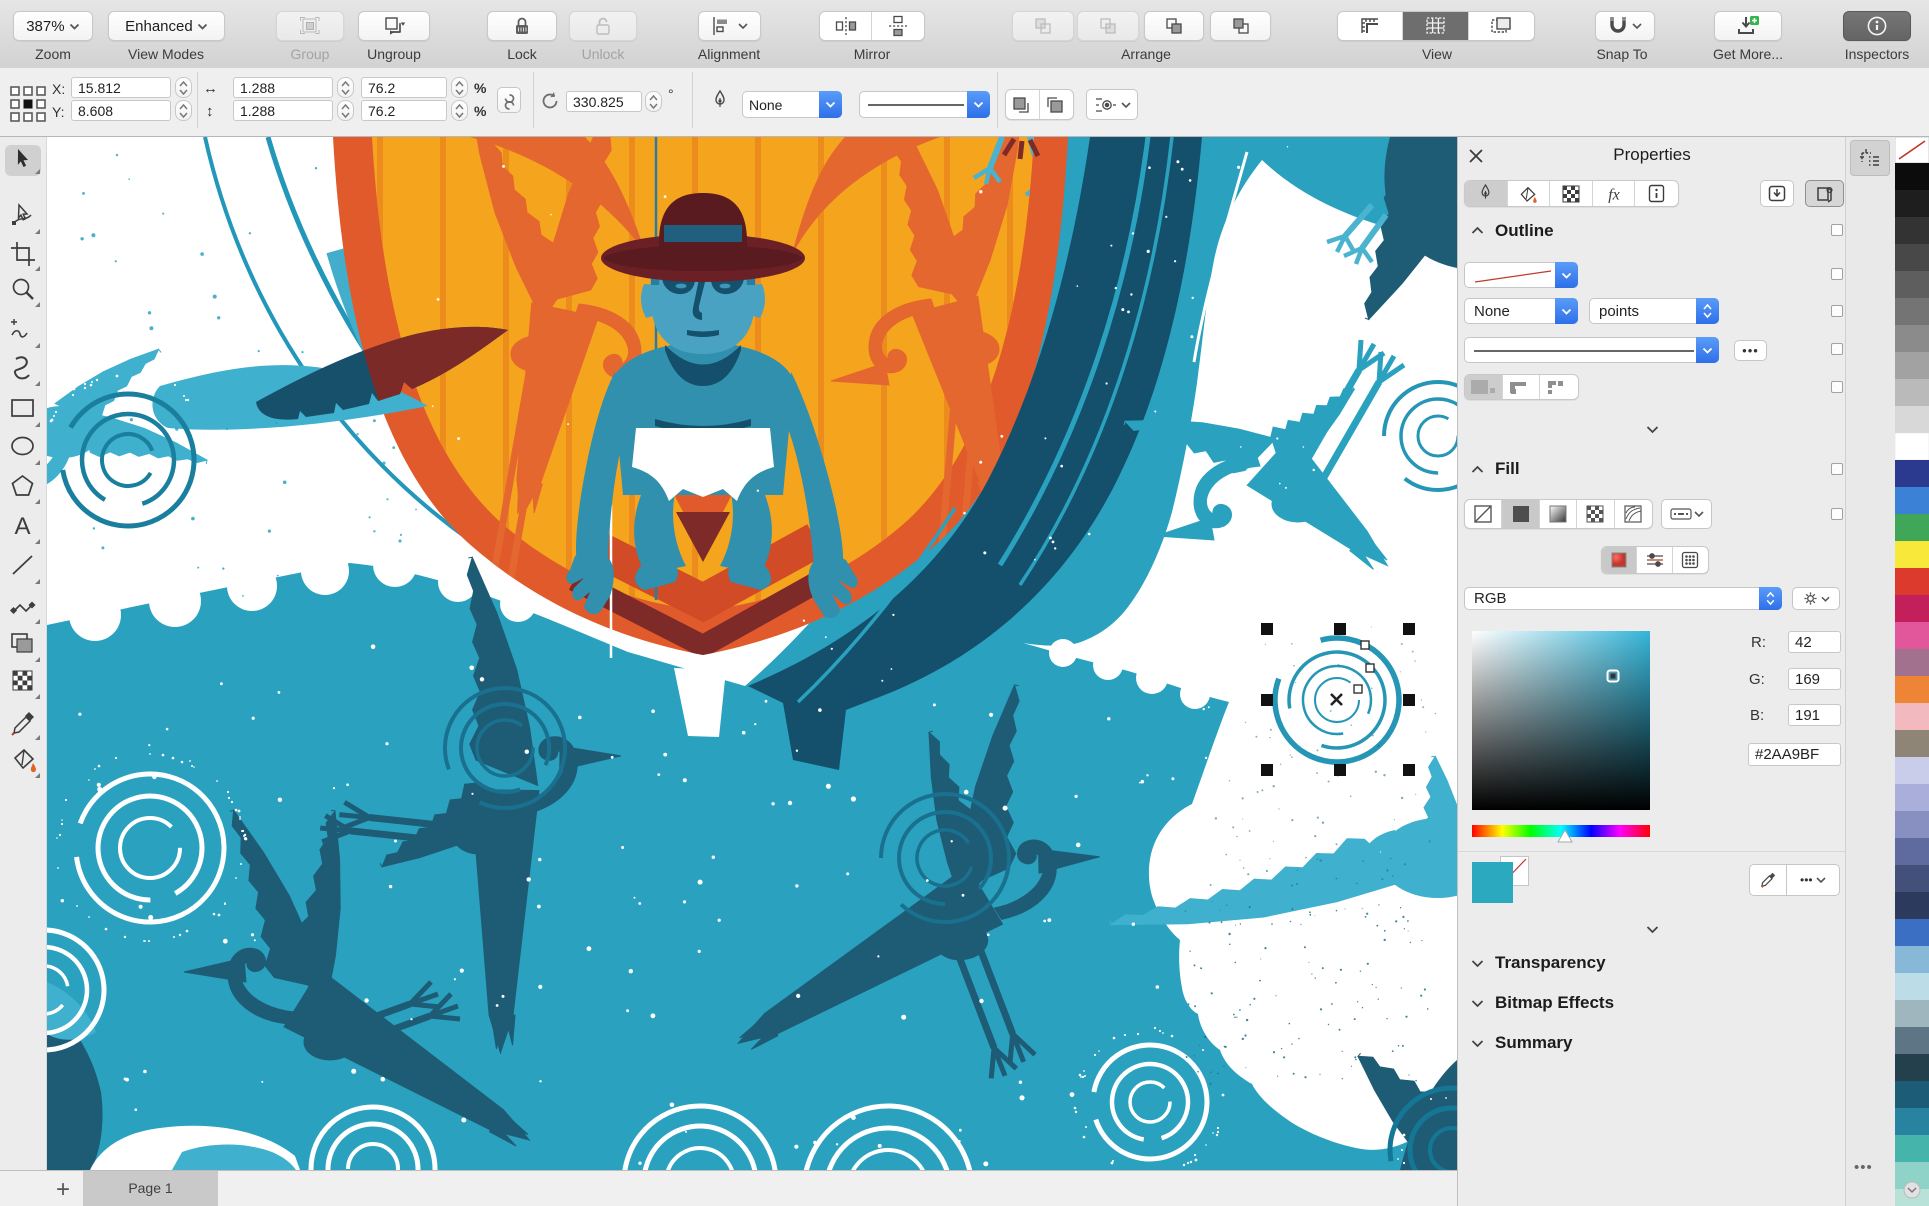 This screenshot has height=1206, width=1929. Describe the element at coordinates (1614, 194) in the screenshot. I see `svg-text: fx` at that location.